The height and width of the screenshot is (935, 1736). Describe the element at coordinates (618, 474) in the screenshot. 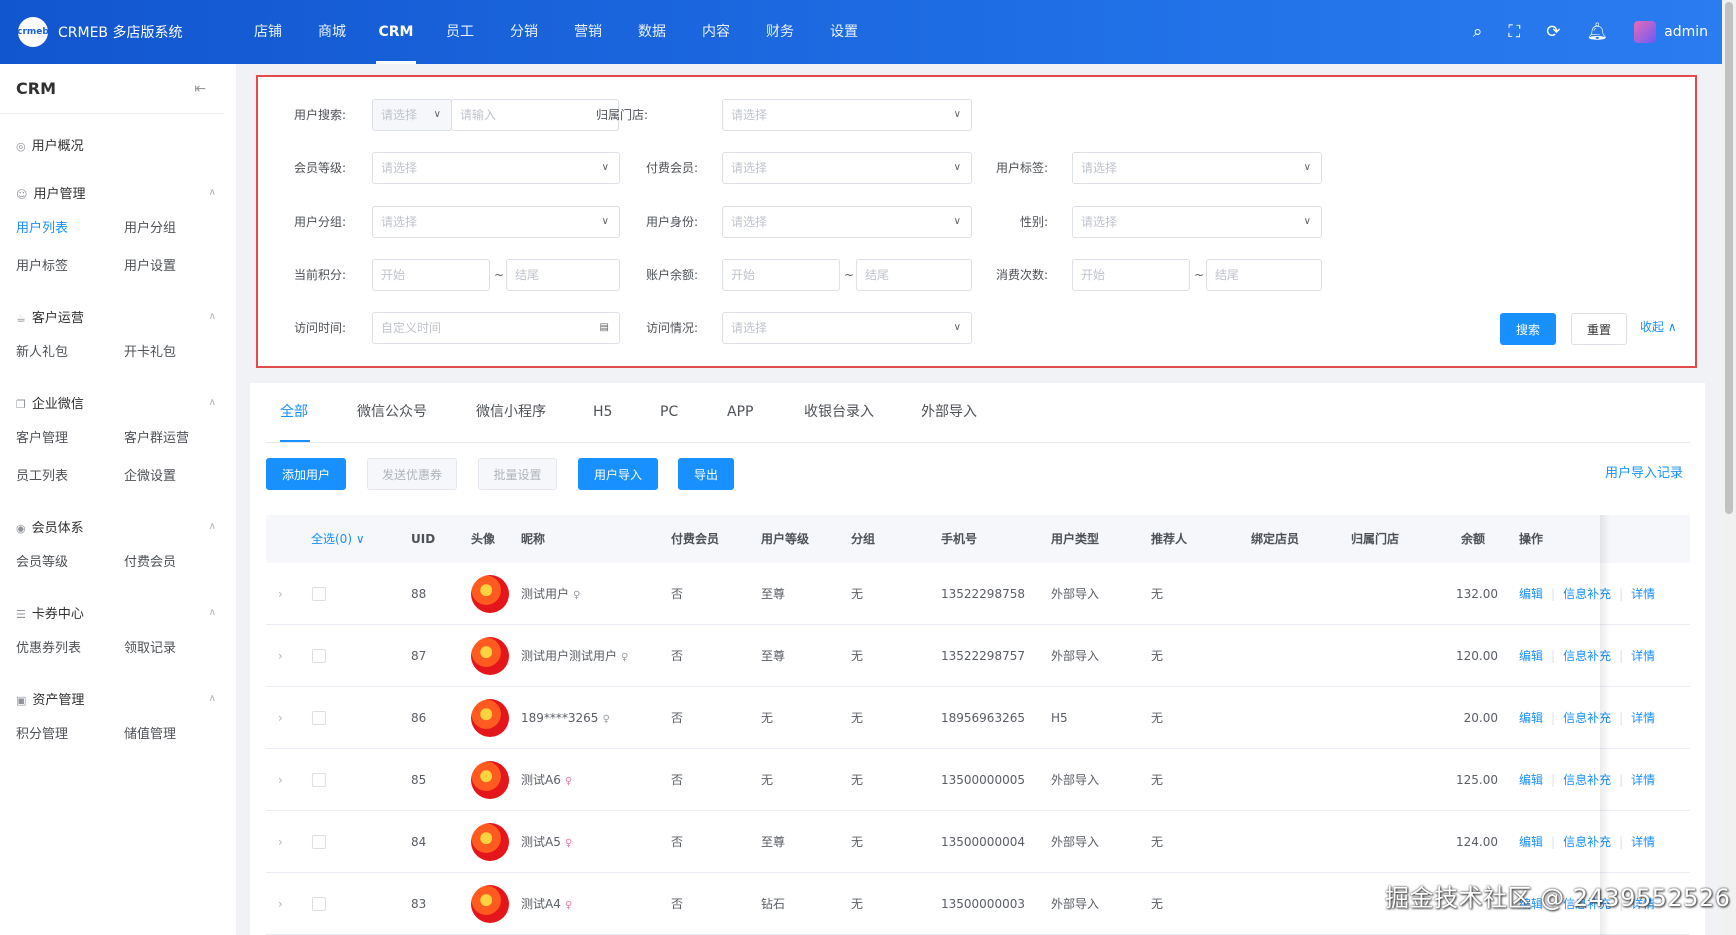

I see `import-users-button: 用户导入` at that location.